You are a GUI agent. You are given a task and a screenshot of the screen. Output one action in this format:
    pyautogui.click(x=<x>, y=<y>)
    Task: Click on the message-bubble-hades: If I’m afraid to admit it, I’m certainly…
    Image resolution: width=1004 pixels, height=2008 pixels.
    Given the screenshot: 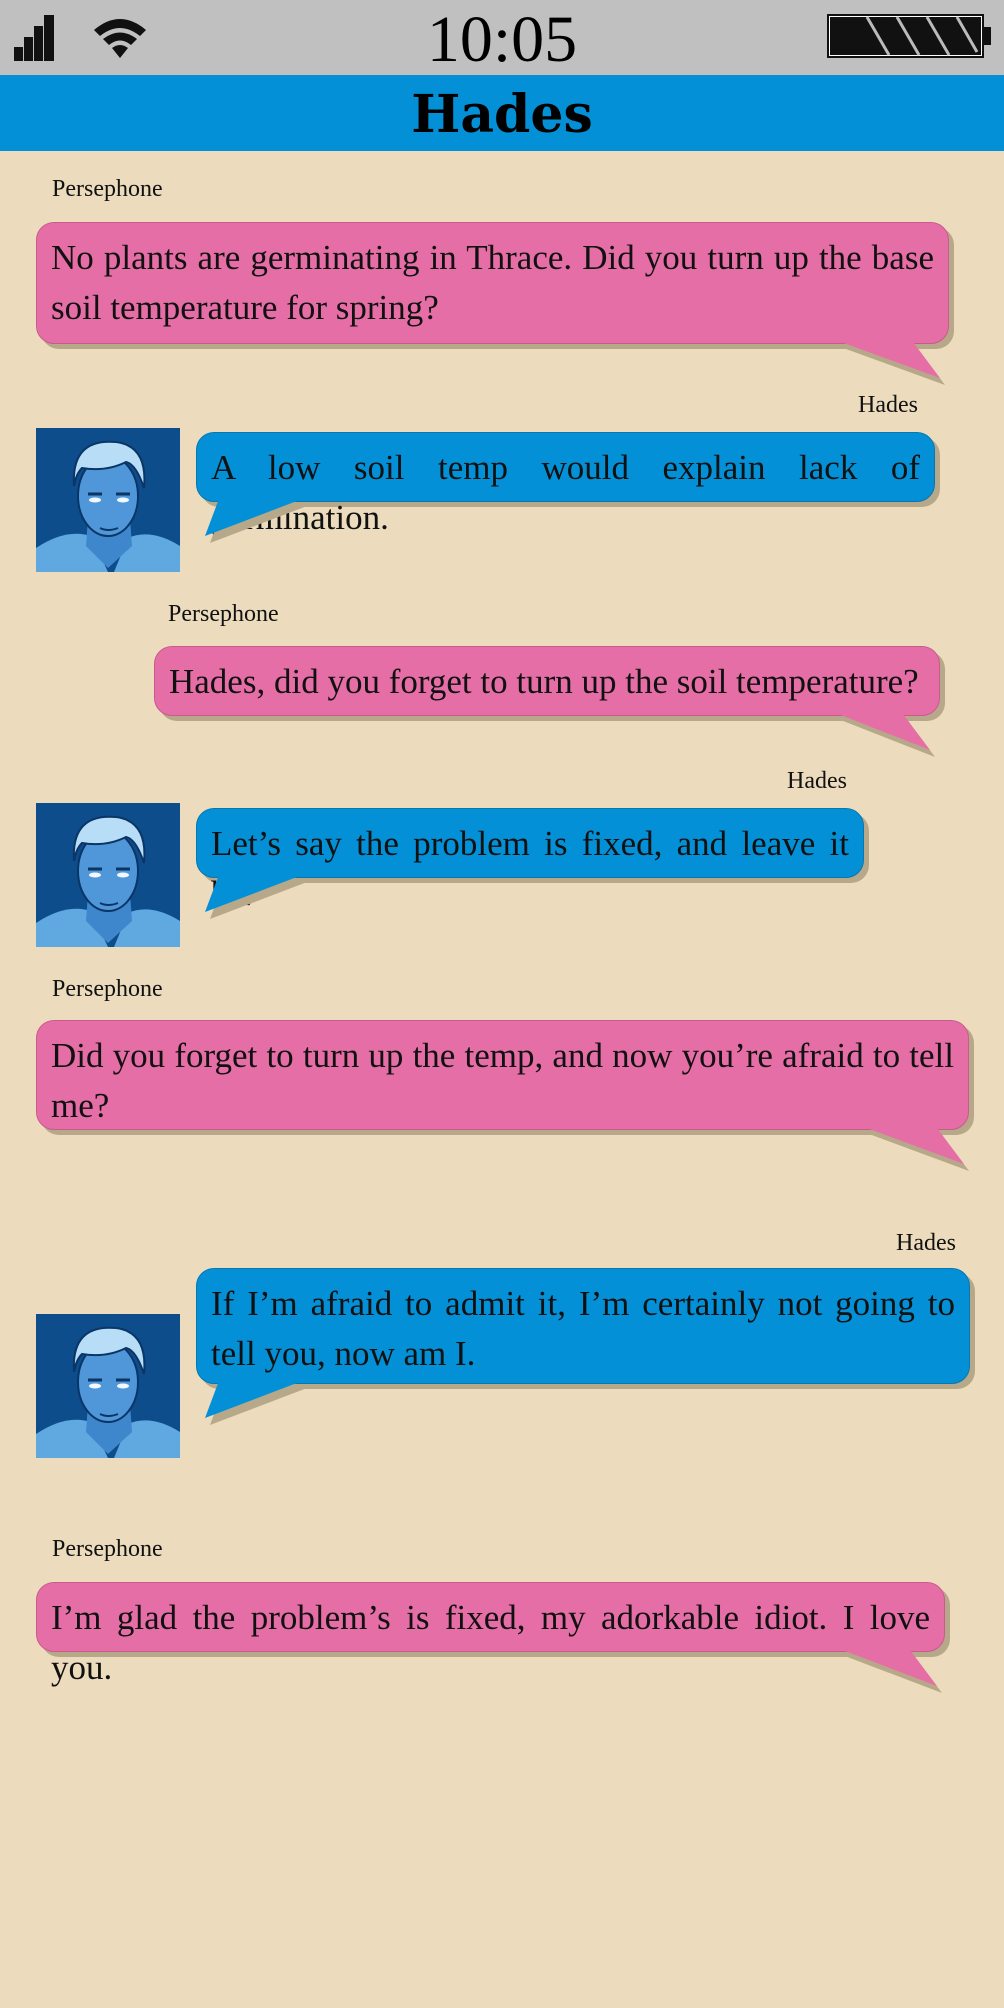 What is the action you would take?
    pyautogui.click(x=583, y=1326)
    